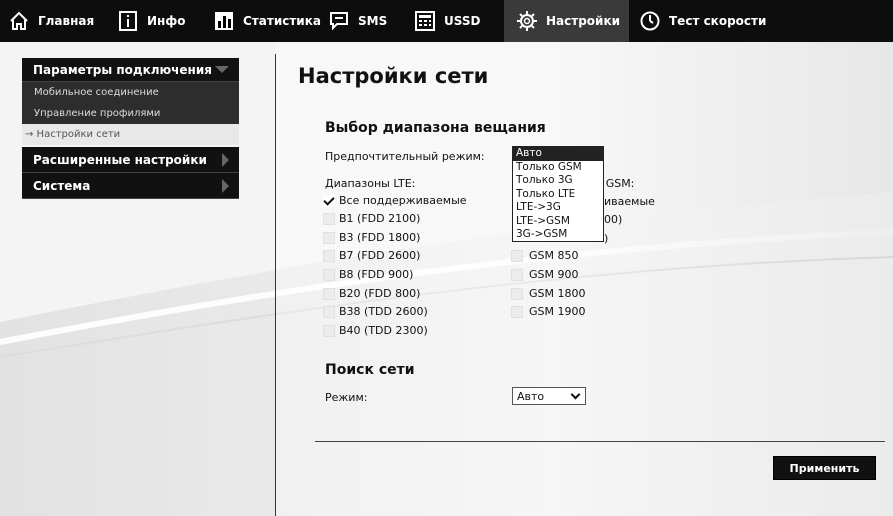 This screenshot has height=516, width=893. What do you see at coordinates (718, 21) in the screenshot?
I see `nav-speedtest-label: Тест скорости` at bounding box center [718, 21].